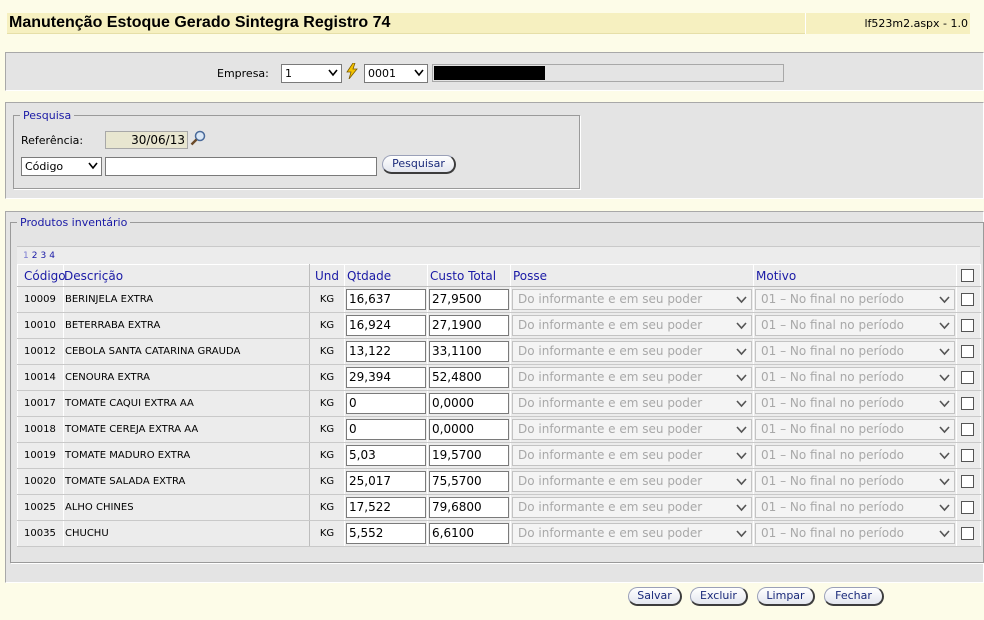 The width and height of the screenshot is (984, 620). Describe the element at coordinates (833, 299) in the screenshot. I see `motivo-value: 01 – No final no período` at that location.